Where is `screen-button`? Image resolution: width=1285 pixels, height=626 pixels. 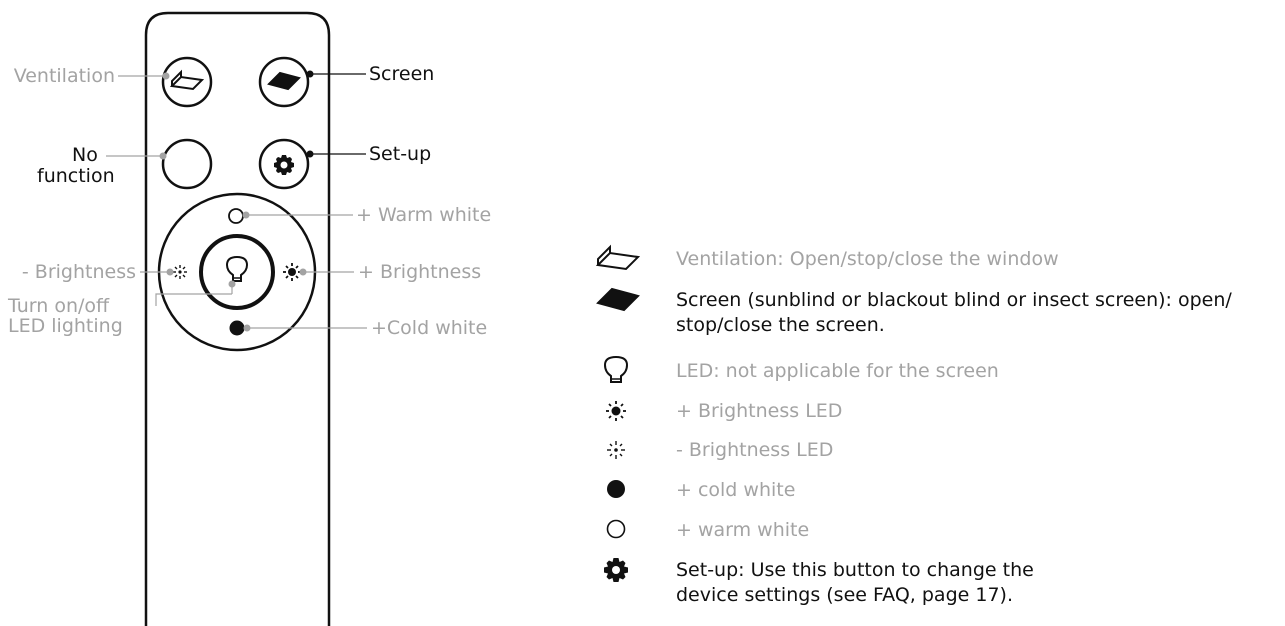
screen-button is located at coordinates (284, 82).